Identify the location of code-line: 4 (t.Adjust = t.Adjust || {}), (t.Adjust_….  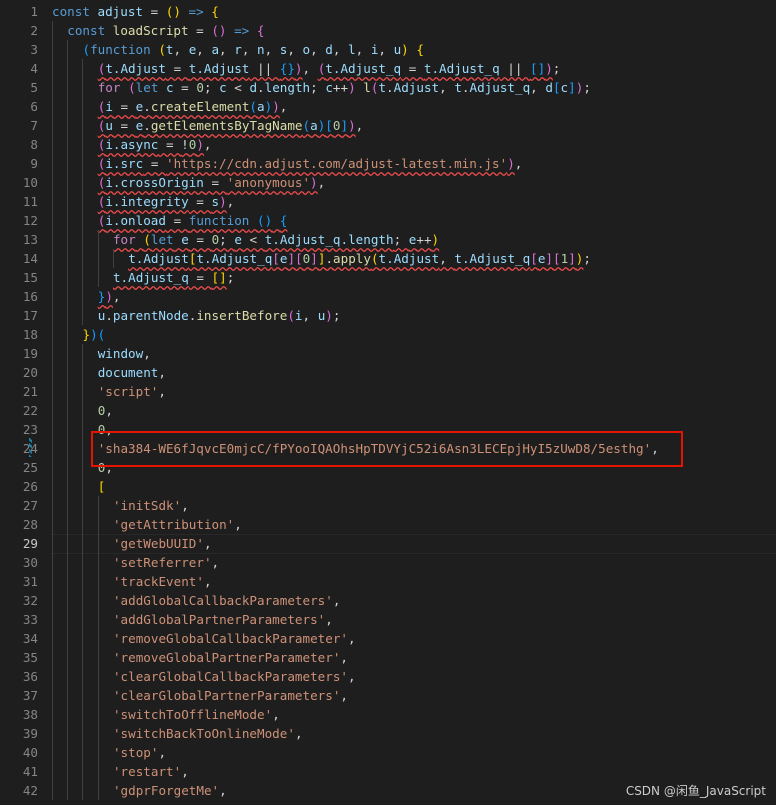
(388, 68).